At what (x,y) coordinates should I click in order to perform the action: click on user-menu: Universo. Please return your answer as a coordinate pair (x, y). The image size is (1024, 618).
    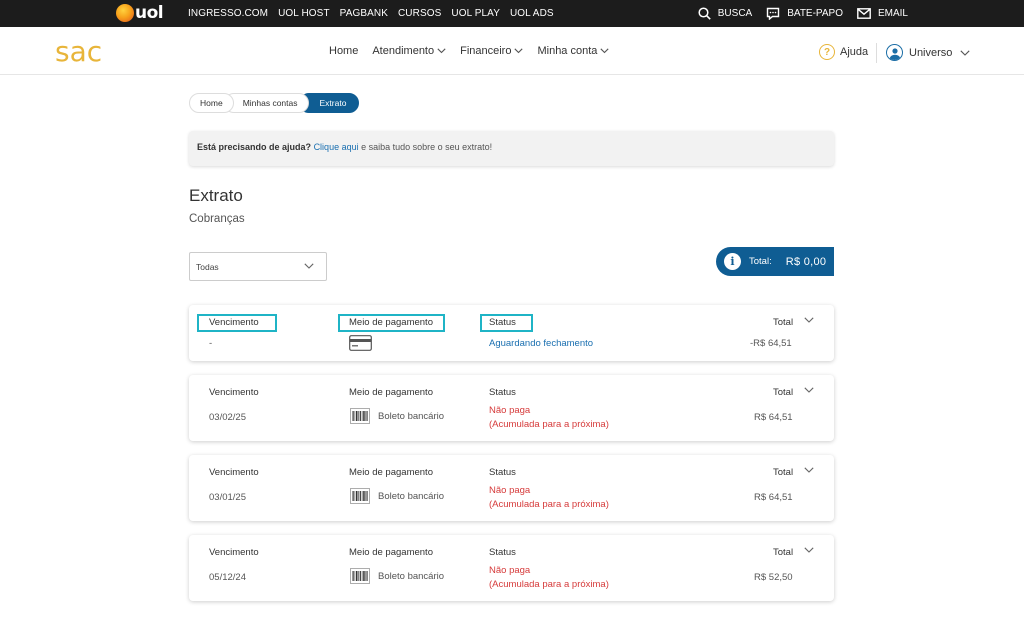
    Looking at the image, I should click on (928, 52).